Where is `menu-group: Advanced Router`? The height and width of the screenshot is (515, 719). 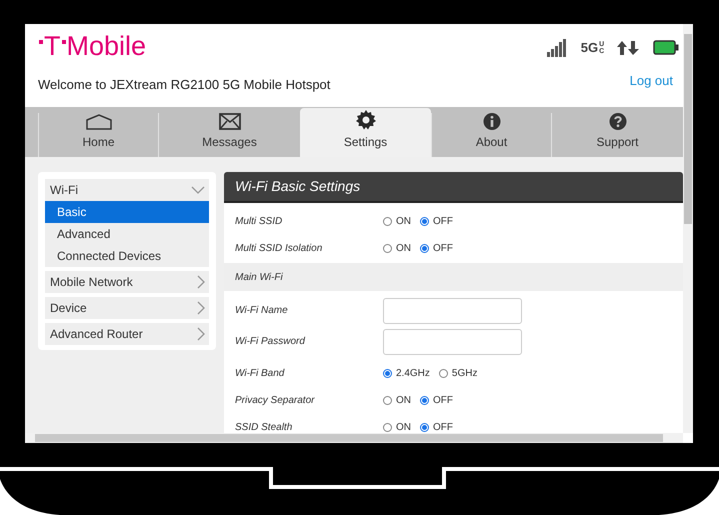
menu-group: Advanced Router is located at coordinates (127, 334).